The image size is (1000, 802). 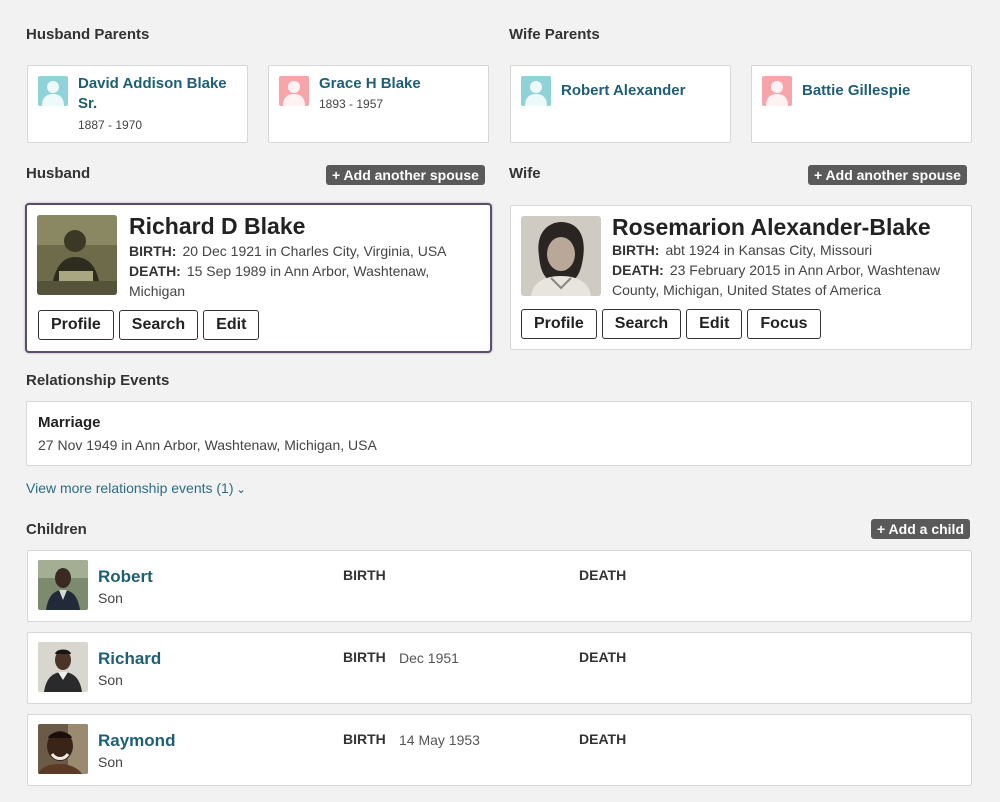 What do you see at coordinates (69, 422) in the screenshot?
I see `marriage-title: Marriage` at bounding box center [69, 422].